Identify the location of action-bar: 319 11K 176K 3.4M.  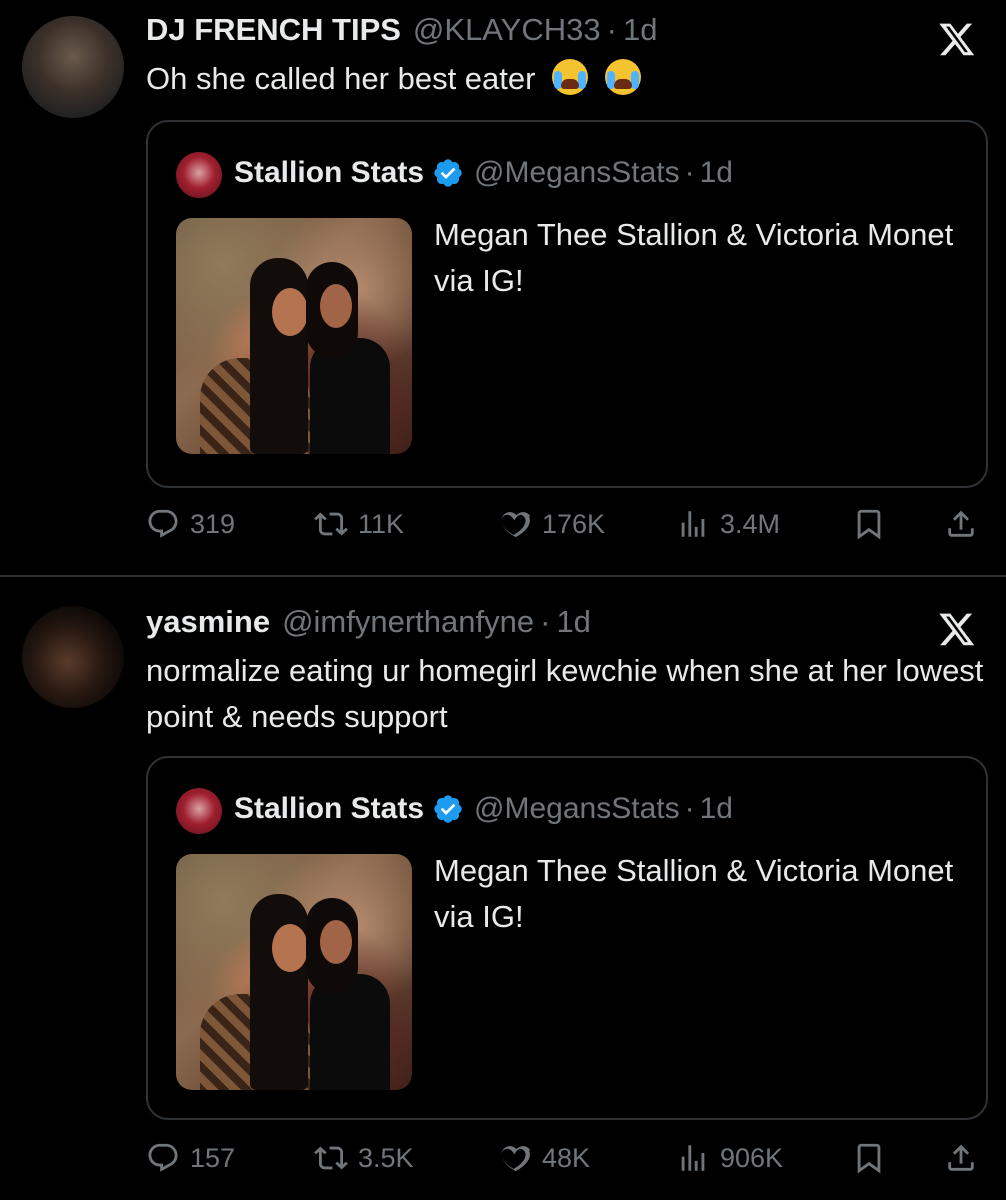
(566, 524).